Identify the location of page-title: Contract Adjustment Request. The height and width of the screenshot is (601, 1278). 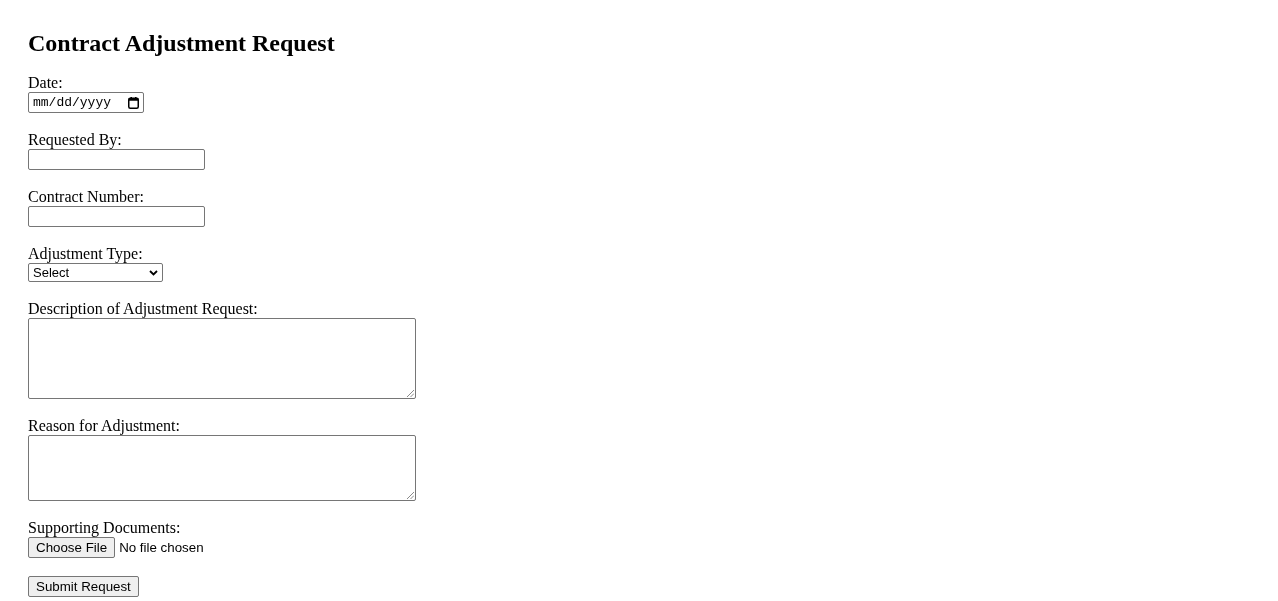
(181, 43).